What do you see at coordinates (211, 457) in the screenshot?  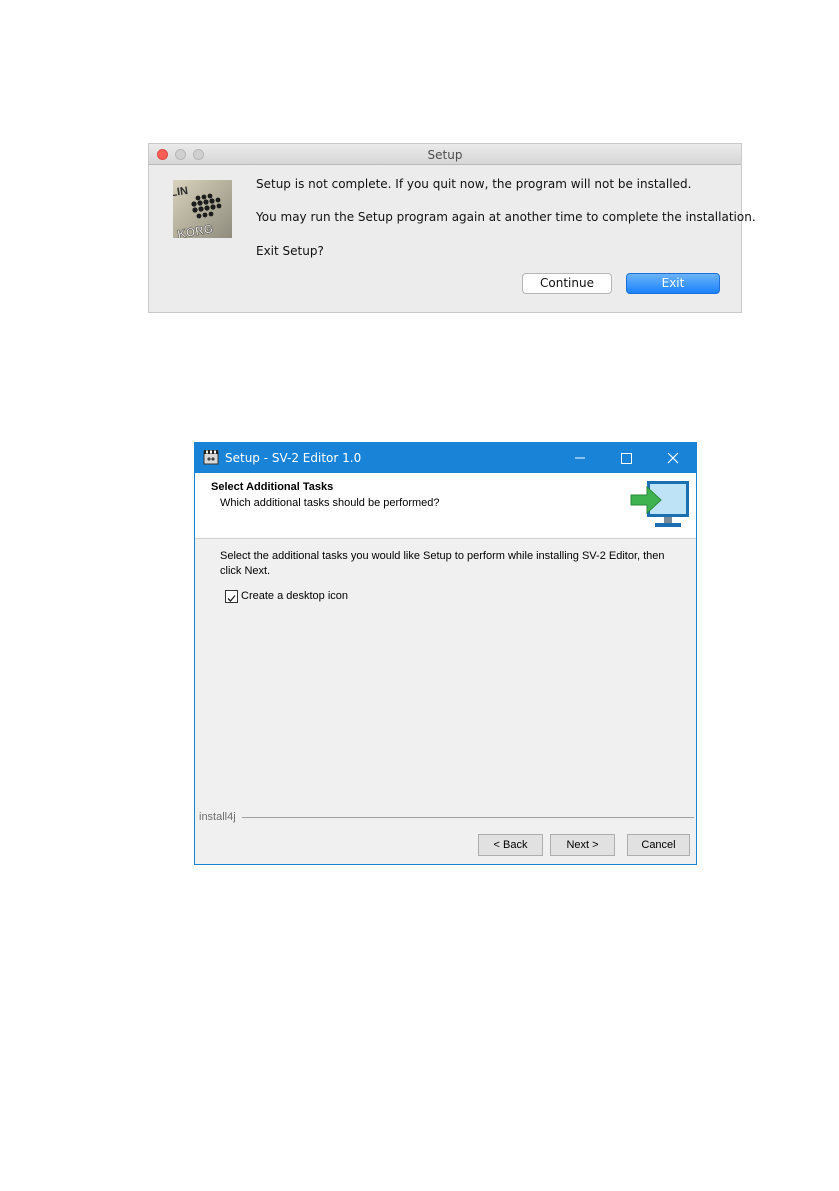 I see `installer-app-icon` at bounding box center [211, 457].